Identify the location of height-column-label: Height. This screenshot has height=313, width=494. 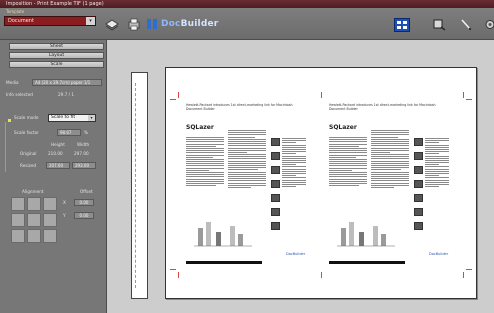
(58, 144).